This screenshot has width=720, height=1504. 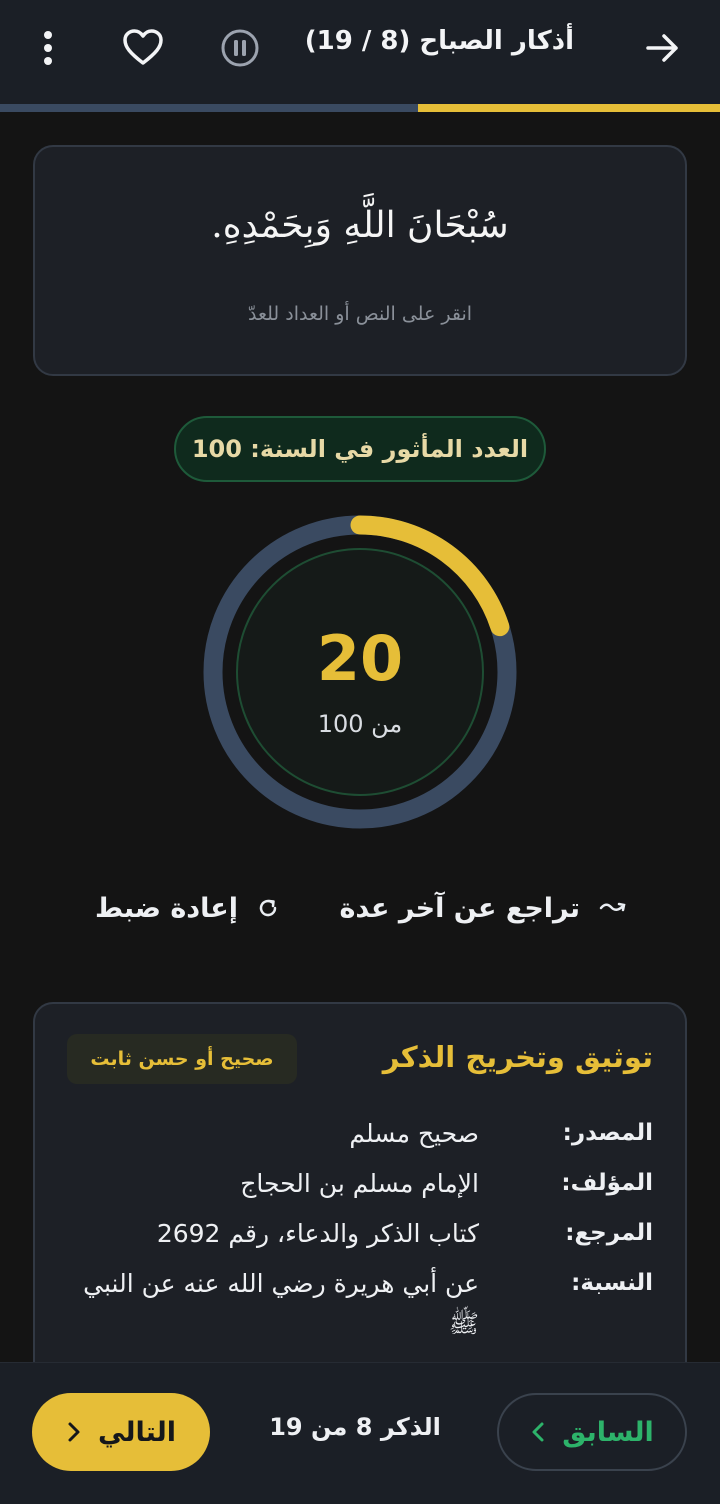 I want to click on top-app-bar: أذكار الصباح (8 / 19), so click(x=360, y=52).